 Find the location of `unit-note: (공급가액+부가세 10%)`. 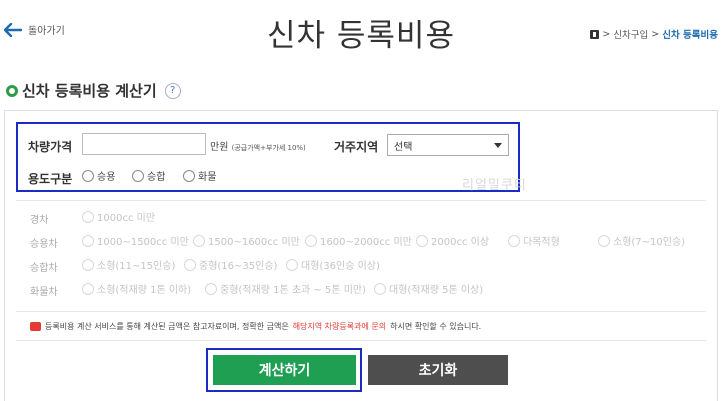

unit-note: (공급가액+부가세 10%) is located at coordinates (268, 148).